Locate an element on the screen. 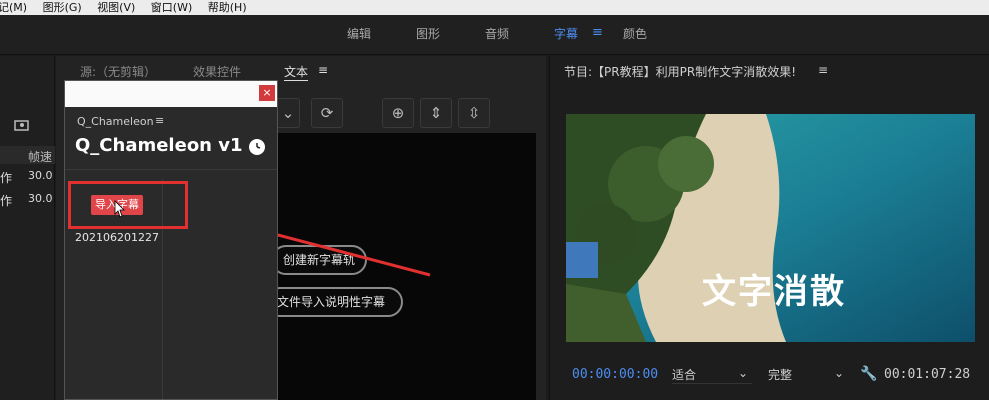 Image resolution: width=989 pixels, height=400 pixels. plugin-titlebar is located at coordinates (171, 94).